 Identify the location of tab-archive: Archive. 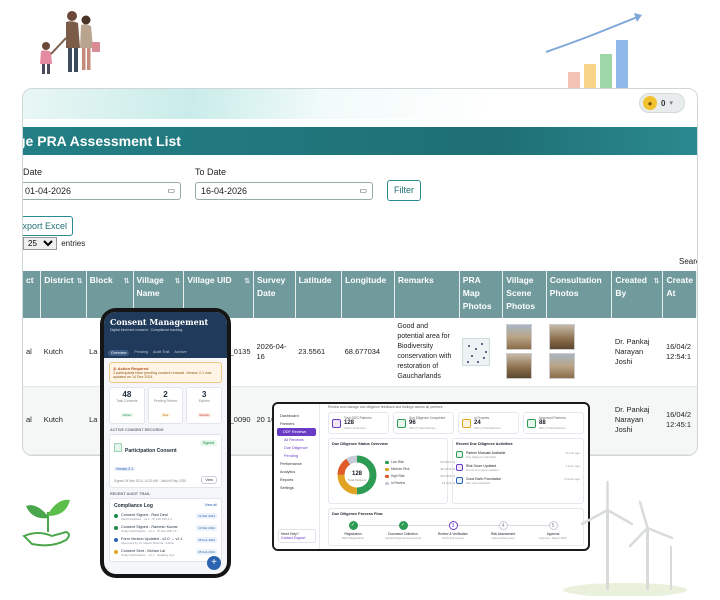
(180, 353).